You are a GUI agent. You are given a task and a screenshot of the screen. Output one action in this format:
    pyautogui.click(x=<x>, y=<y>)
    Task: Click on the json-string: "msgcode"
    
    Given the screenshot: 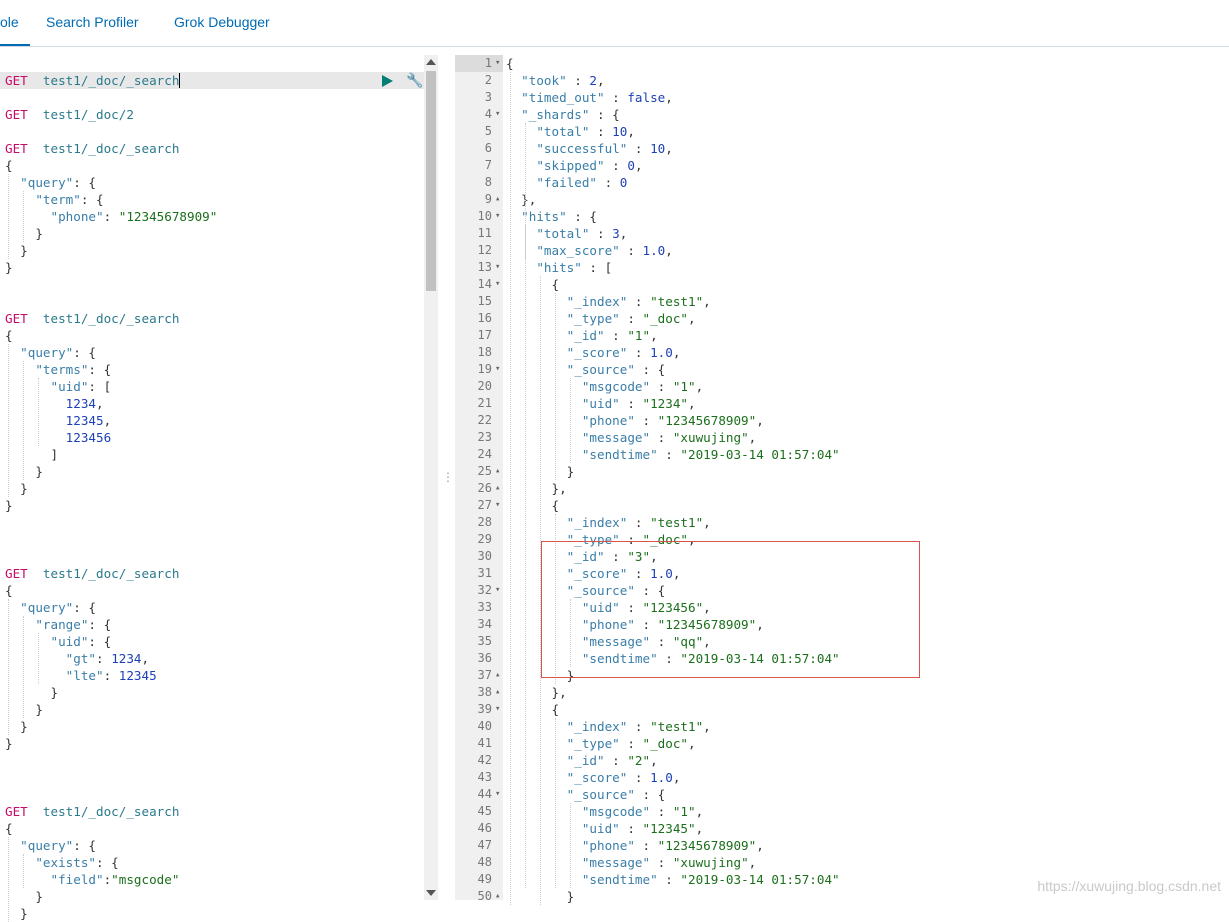 What is the action you would take?
    pyautogui.click(x=145, y=879)
    